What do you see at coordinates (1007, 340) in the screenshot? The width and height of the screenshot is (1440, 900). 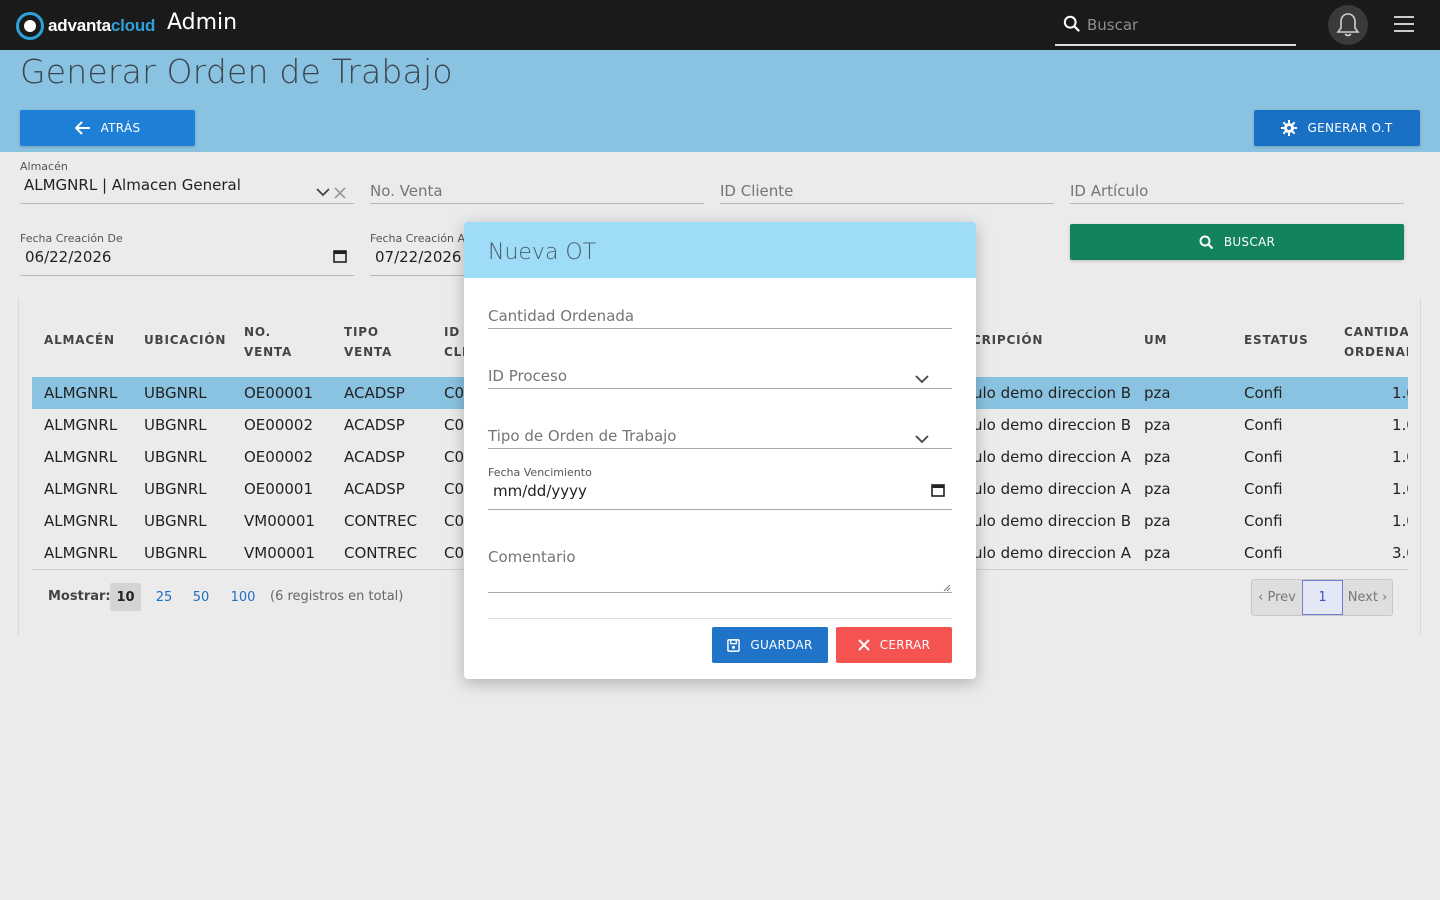 I see `col-descripcion: CRIPCIÓN` at bounding box center [1007, 340].